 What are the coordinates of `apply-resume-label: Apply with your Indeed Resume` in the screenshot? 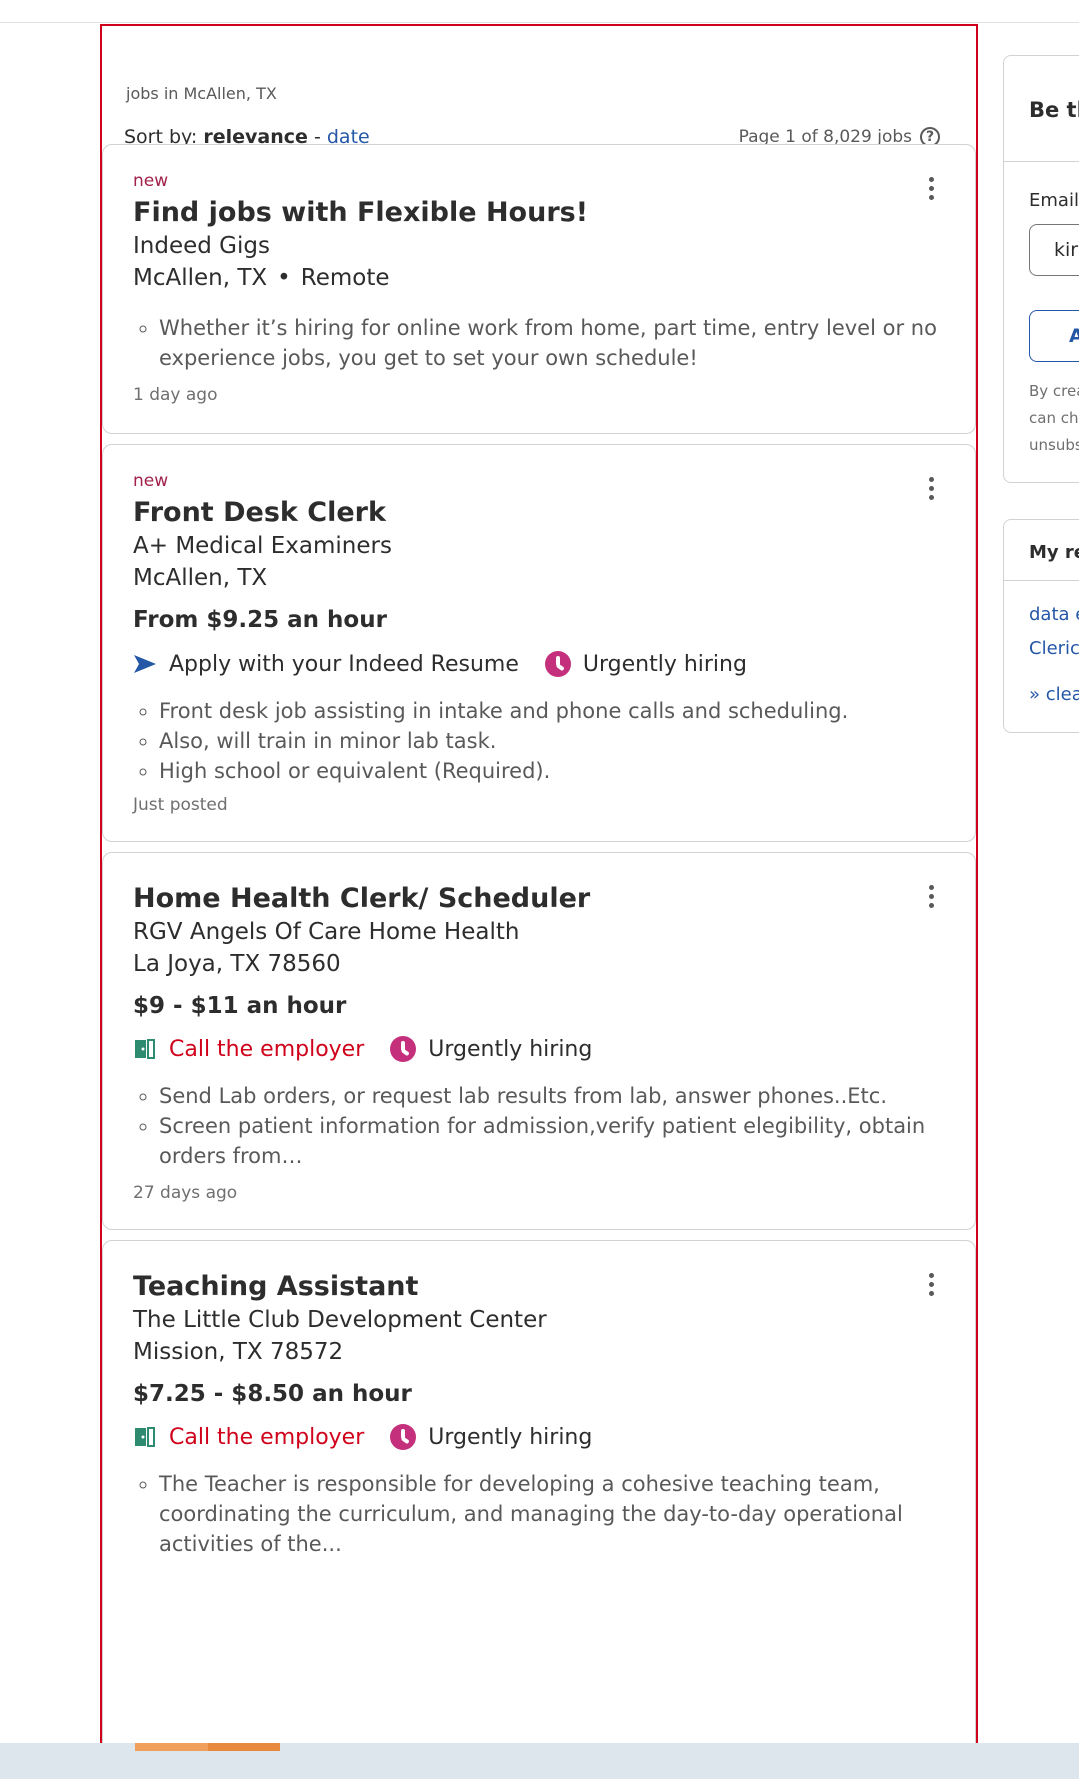 It's located at (344, 664).